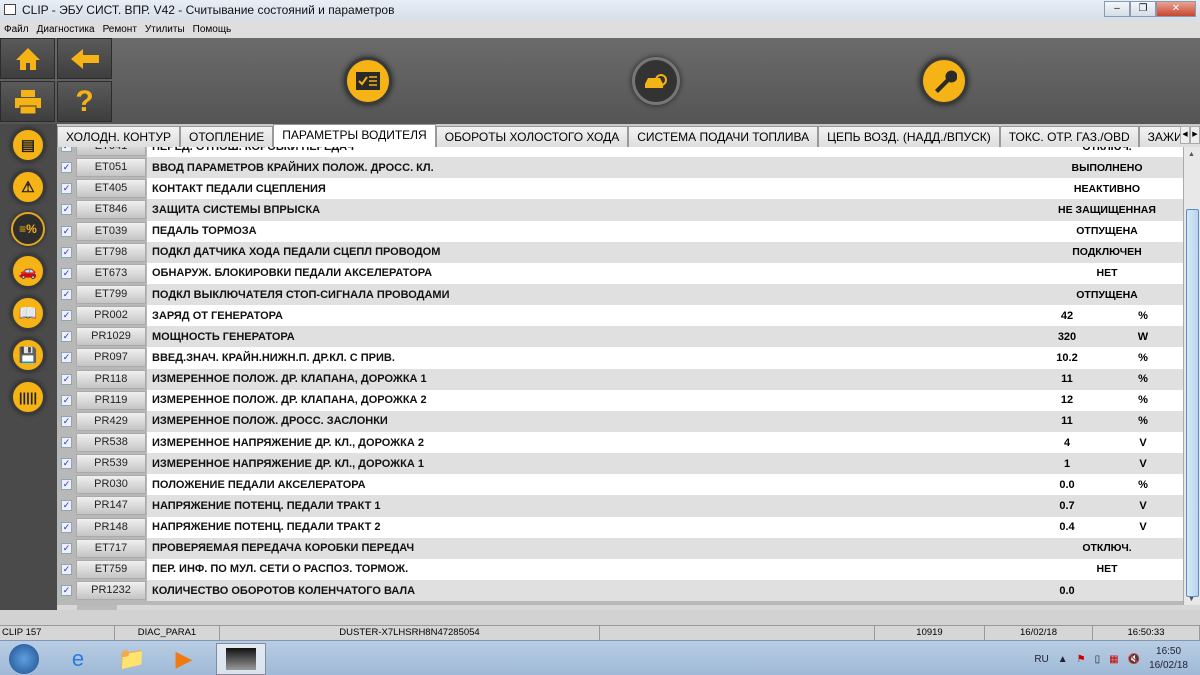  Describe the element at coordinates (1067, 400) in the screenshot. I see `row-value: 12` at that location.